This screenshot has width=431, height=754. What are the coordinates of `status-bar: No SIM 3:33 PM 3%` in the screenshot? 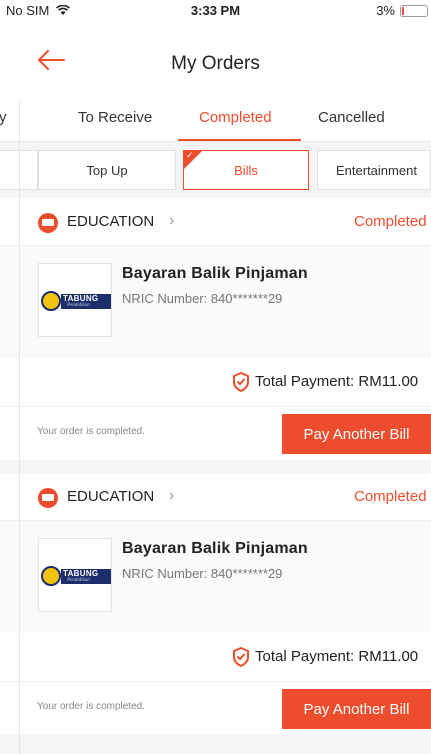 It's located at (215, 10).